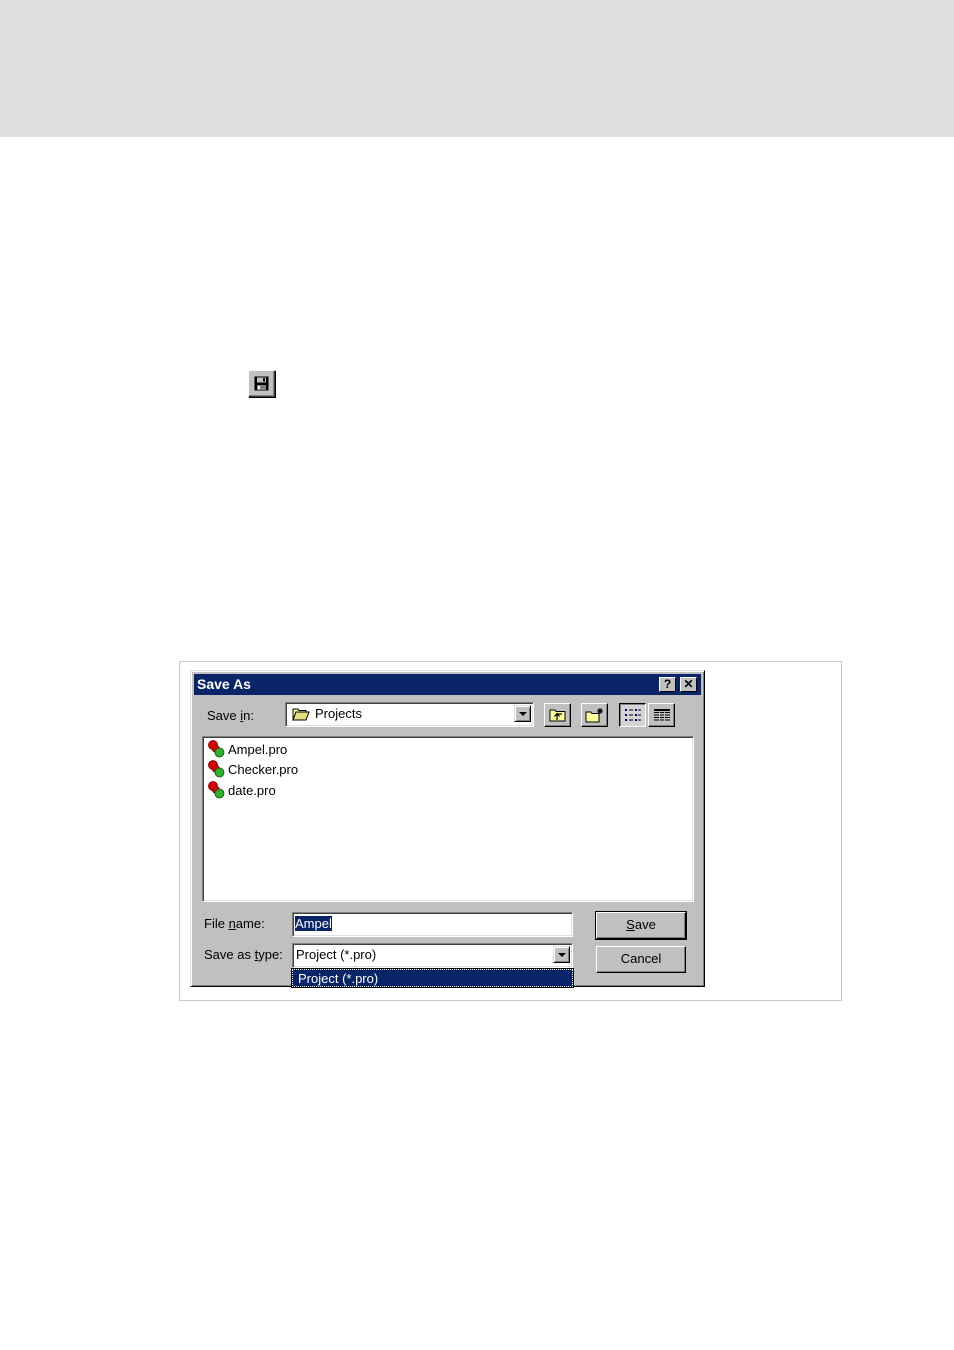  Describe the element at coordinates (432, 955) in the screenshot. I see `save-as-type-combo: Project (*.pro)` at that location.